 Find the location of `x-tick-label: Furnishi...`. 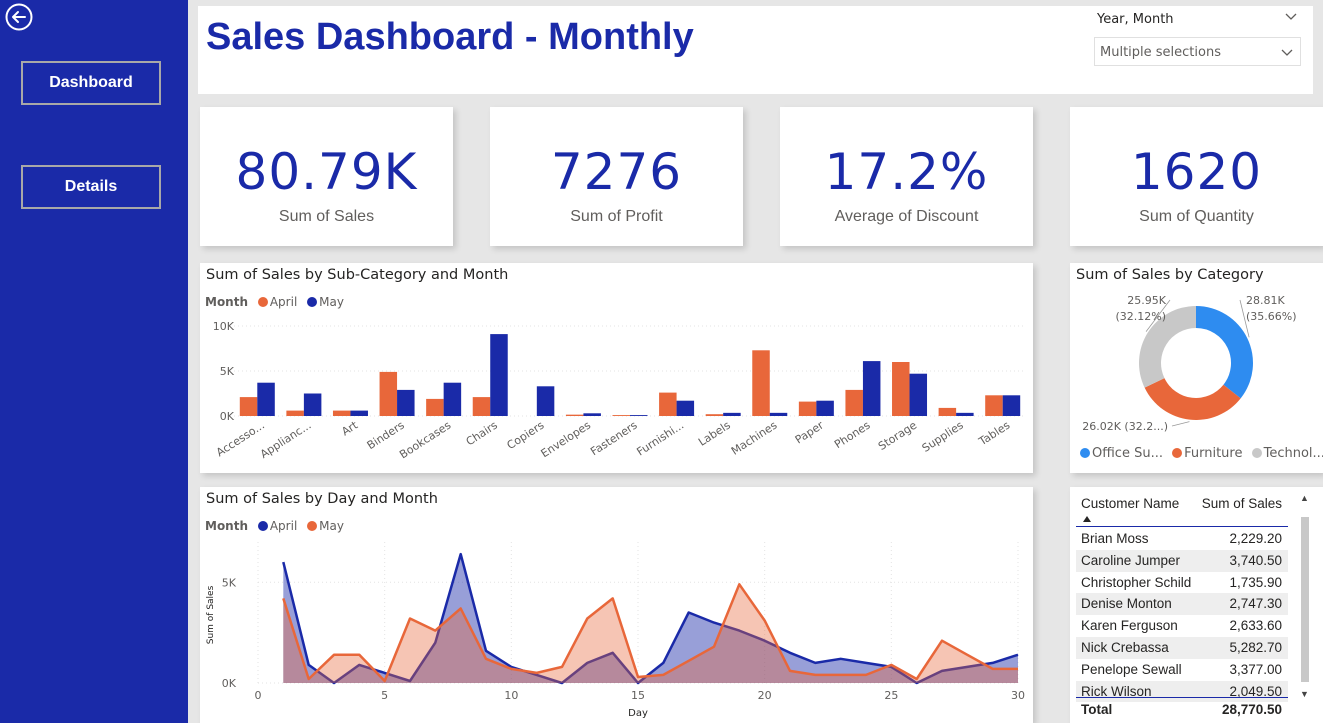

x-tick-label: Furnishi... is located at coordinates (660, 439).